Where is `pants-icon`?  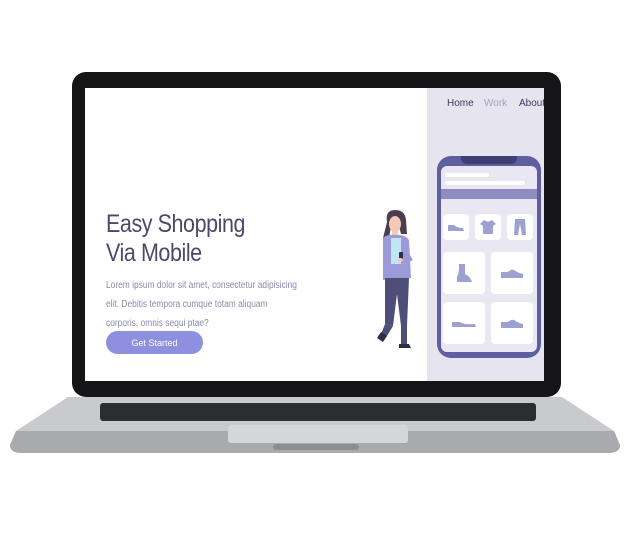
pants-icon is located at coordinates (520, 227).